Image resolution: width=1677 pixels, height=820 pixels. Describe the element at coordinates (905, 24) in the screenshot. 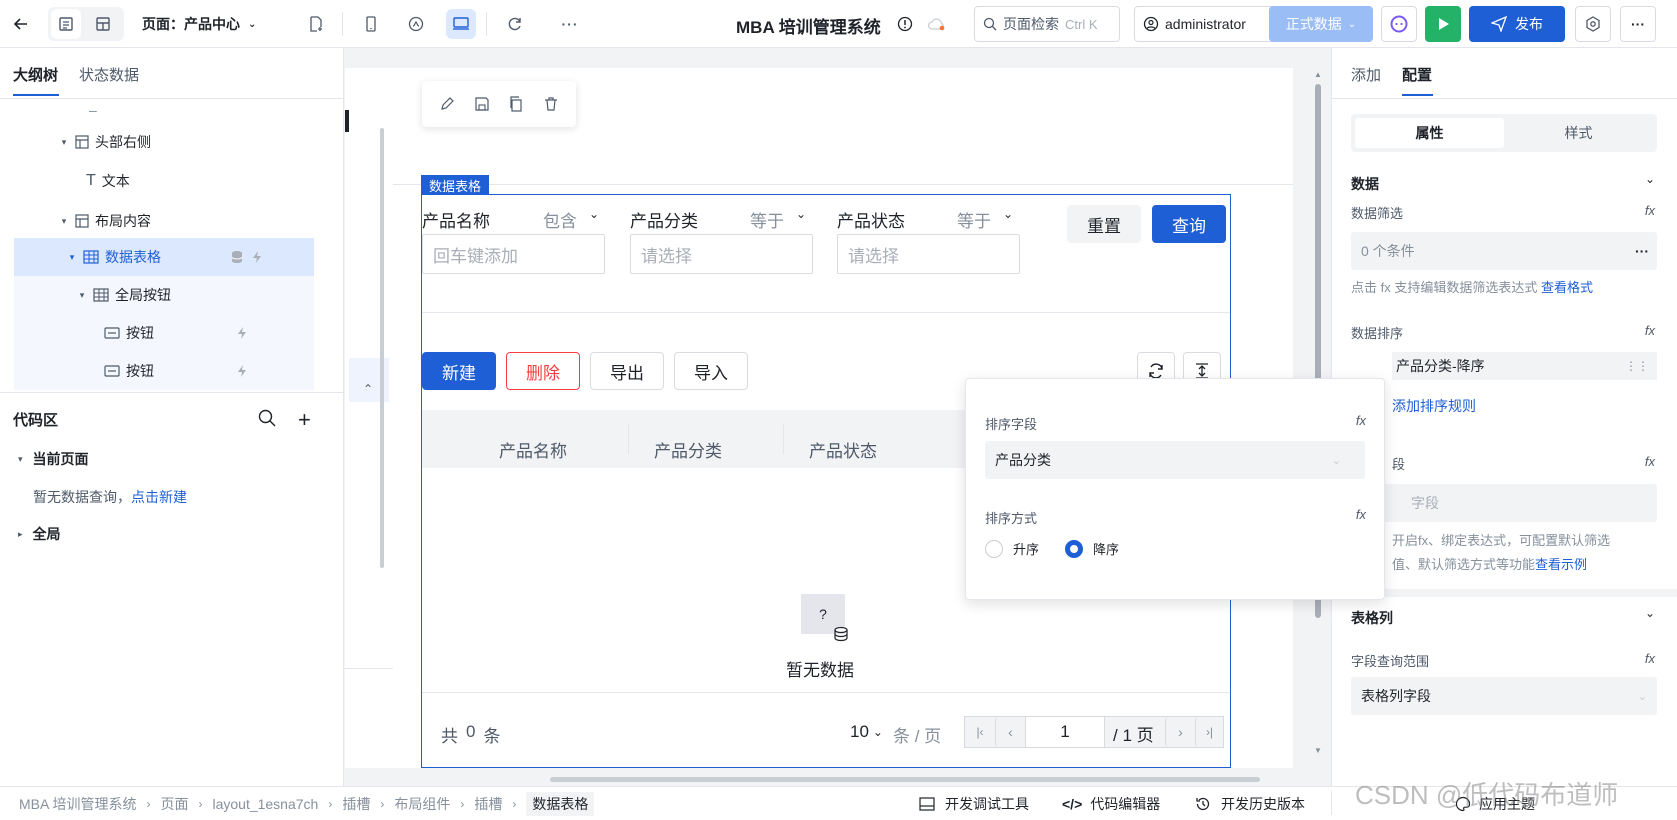

I see `info-icon` at that location.